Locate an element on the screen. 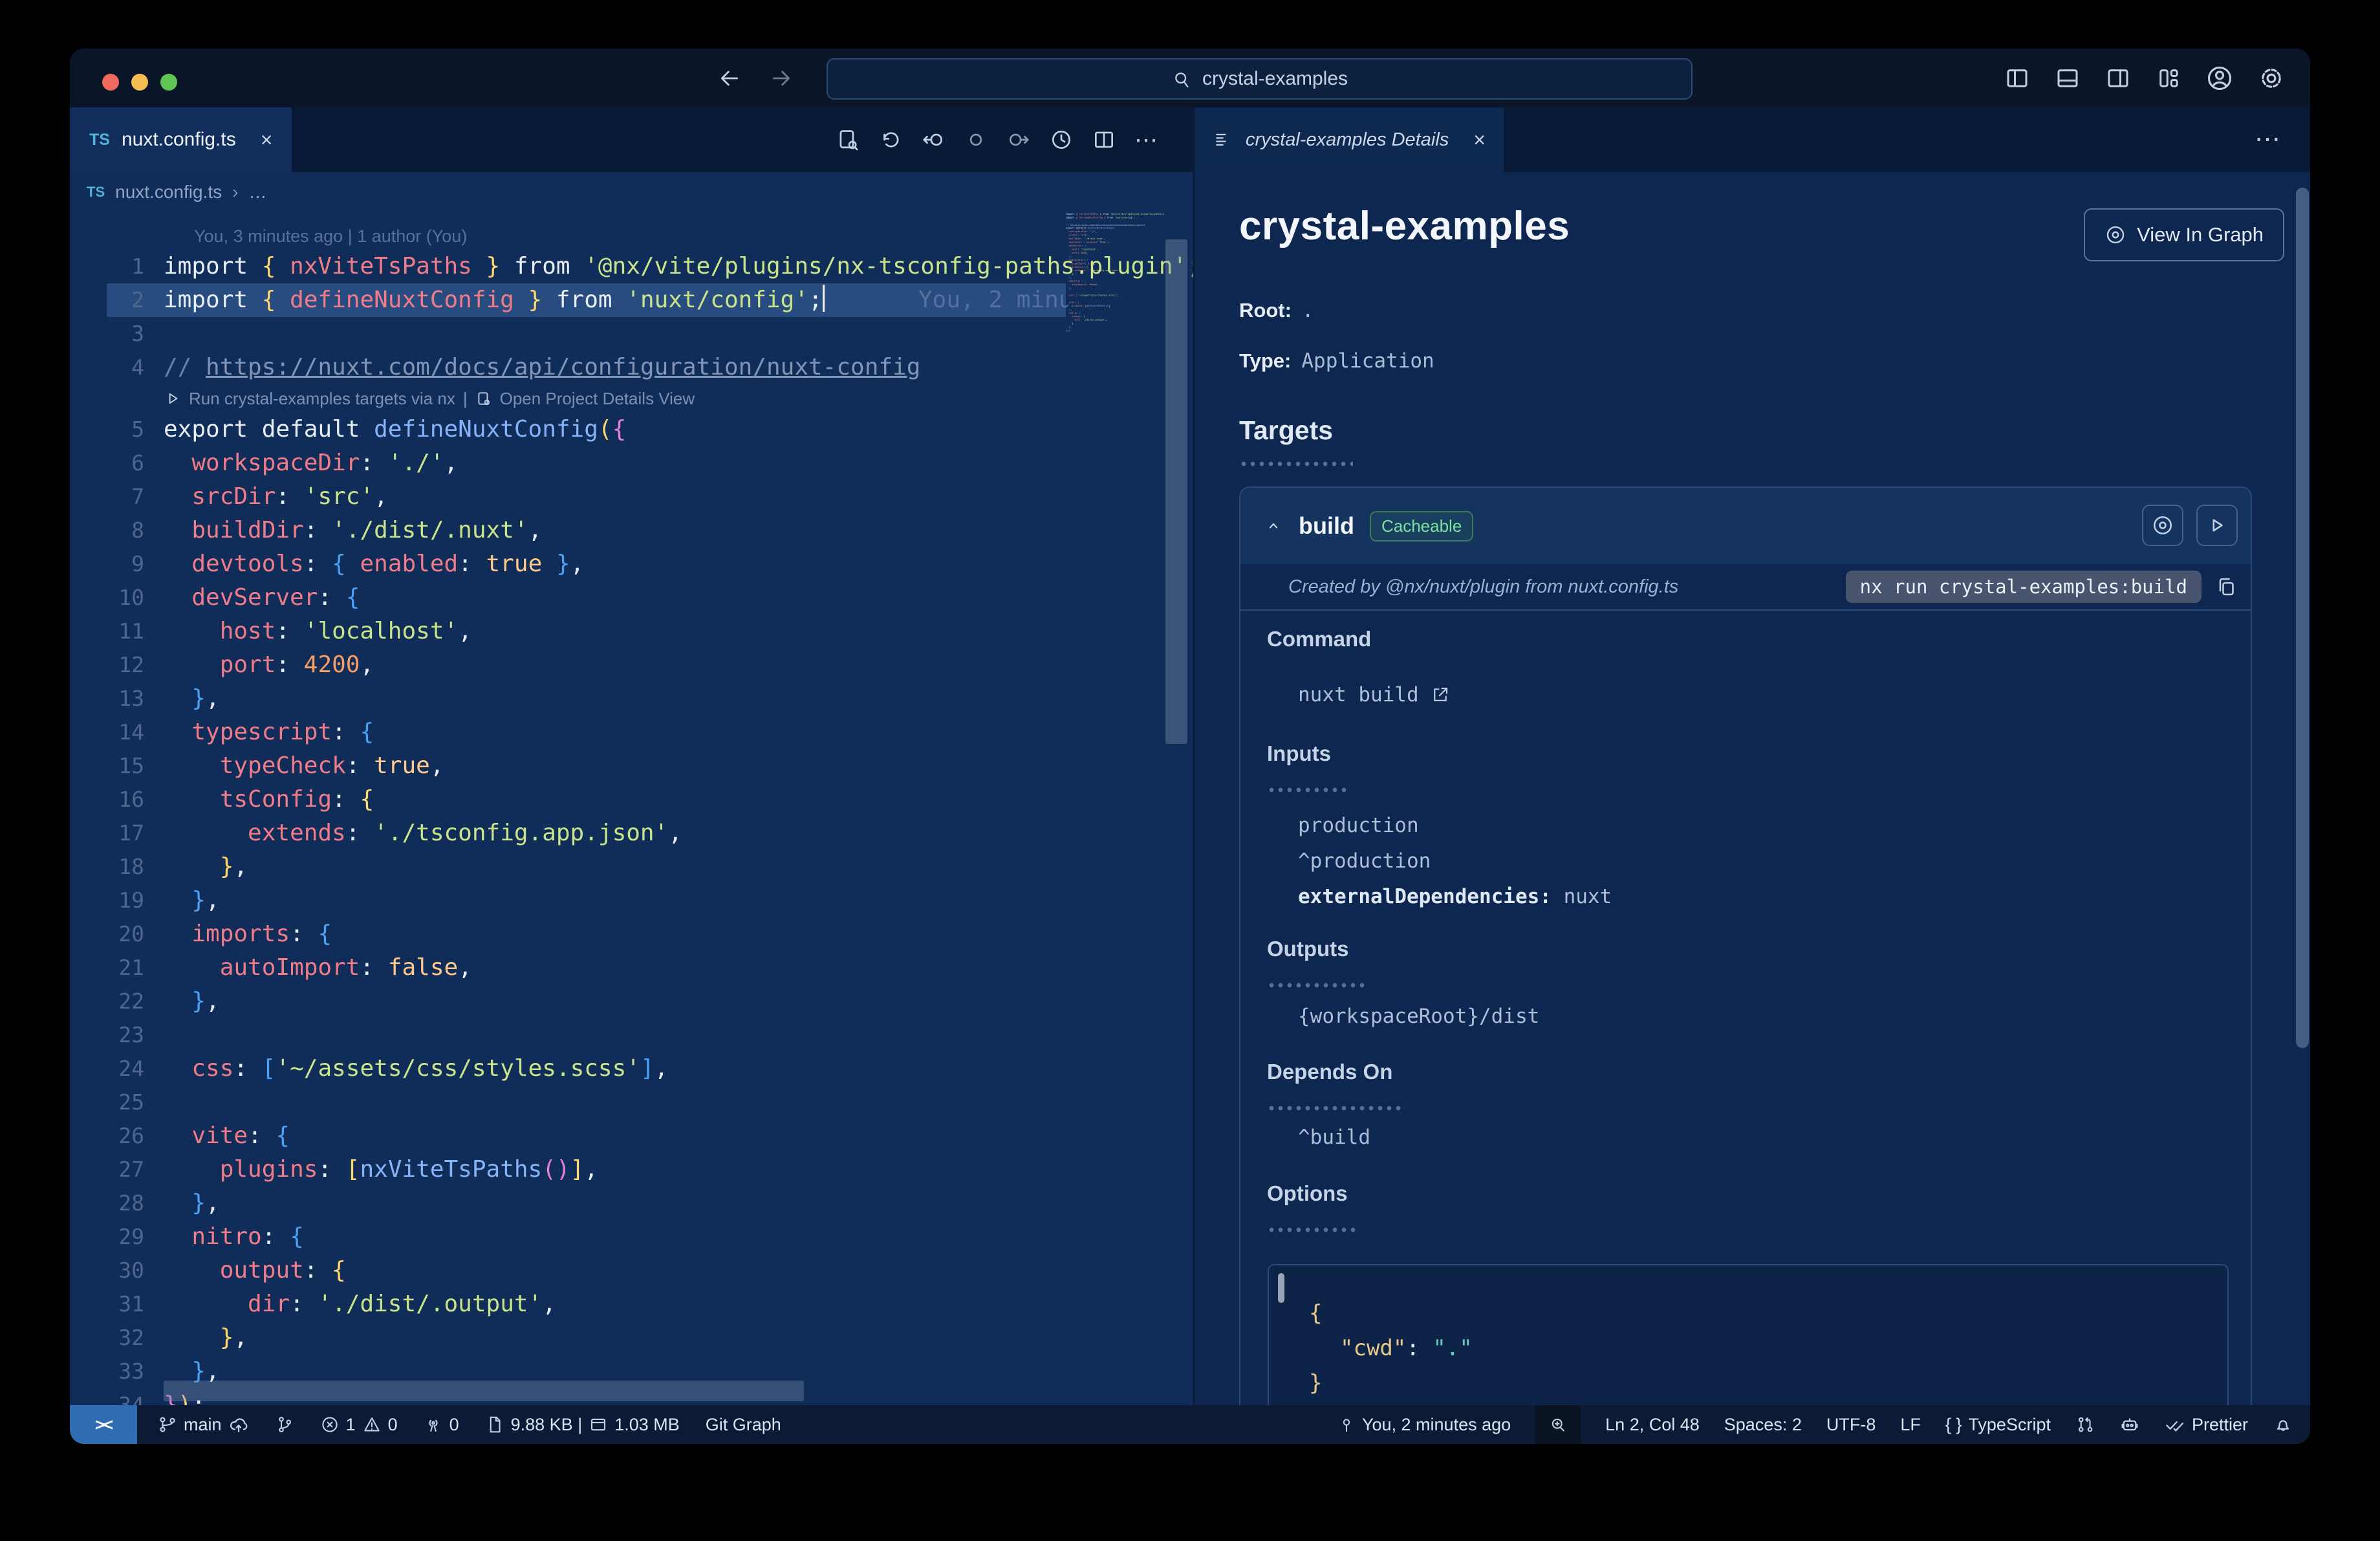 The width and height of the screenshot is (2380, 1541). settings-gear-icon is located at coordinates (2271, 78).